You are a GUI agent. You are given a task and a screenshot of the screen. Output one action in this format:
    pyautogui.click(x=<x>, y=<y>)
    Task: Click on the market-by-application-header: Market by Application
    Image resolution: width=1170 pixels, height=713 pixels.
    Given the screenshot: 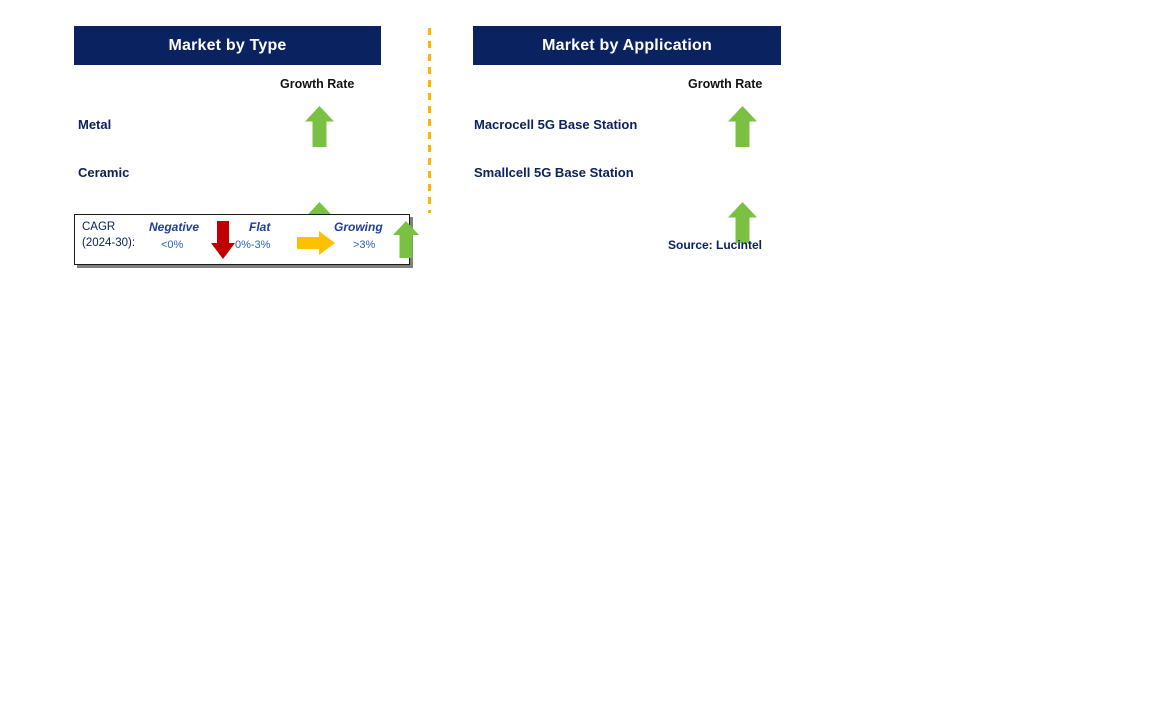 What is the action you would take?
    pyautogui.click(x=627, y=45)
    